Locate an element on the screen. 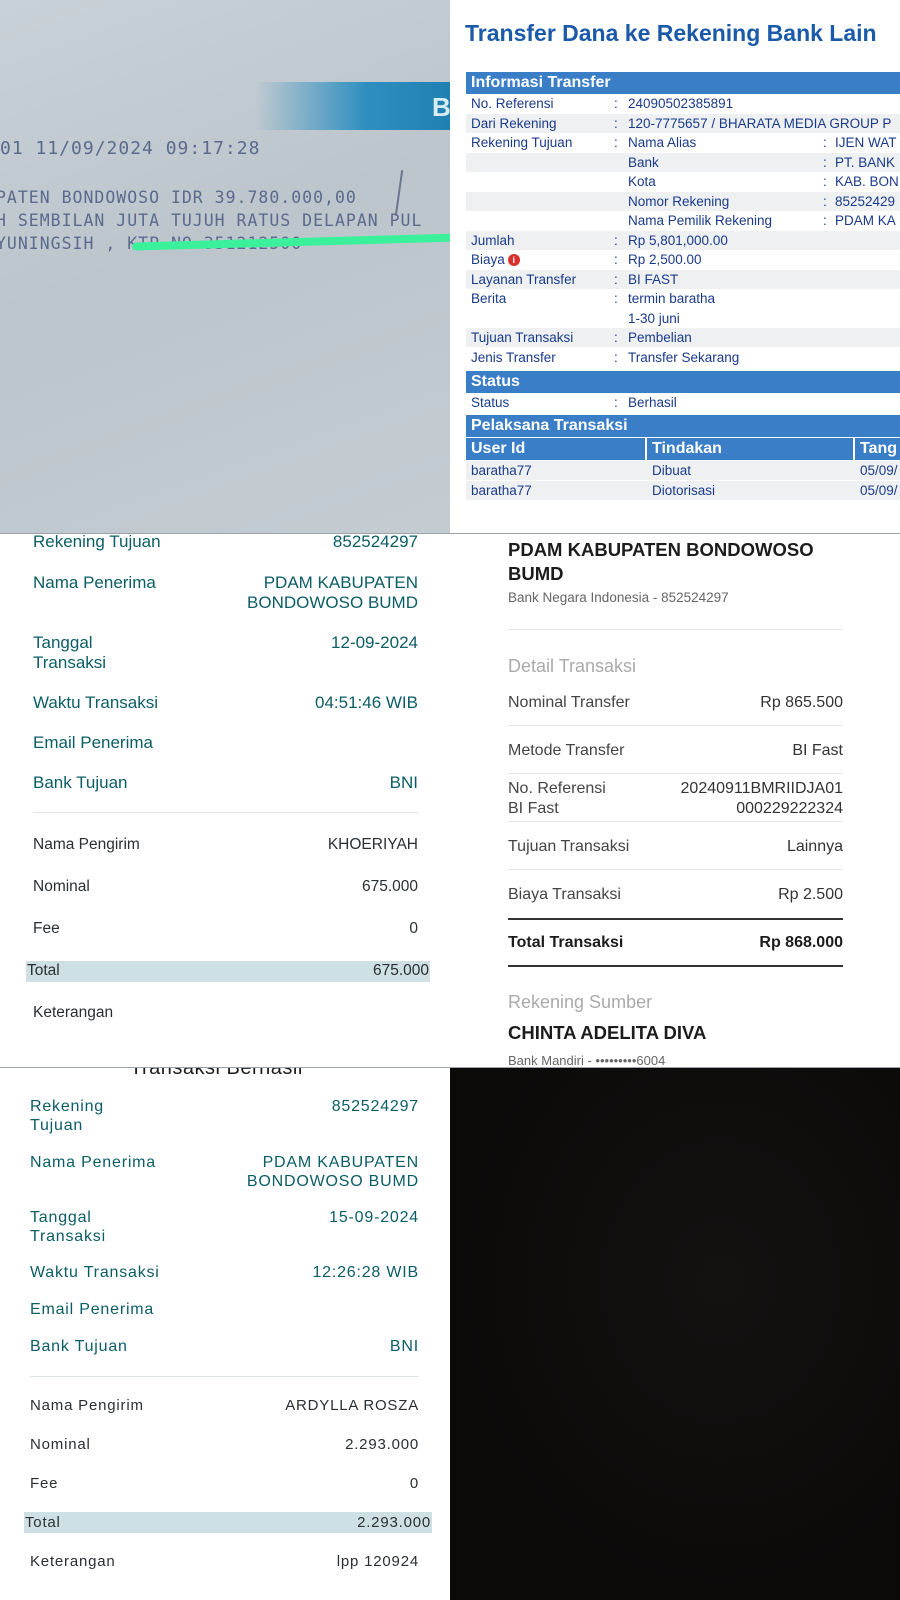 The width and height of the screenshot is (900, 1600). row-berita-2: 1-30 juni is located at coordinates (683, 318).